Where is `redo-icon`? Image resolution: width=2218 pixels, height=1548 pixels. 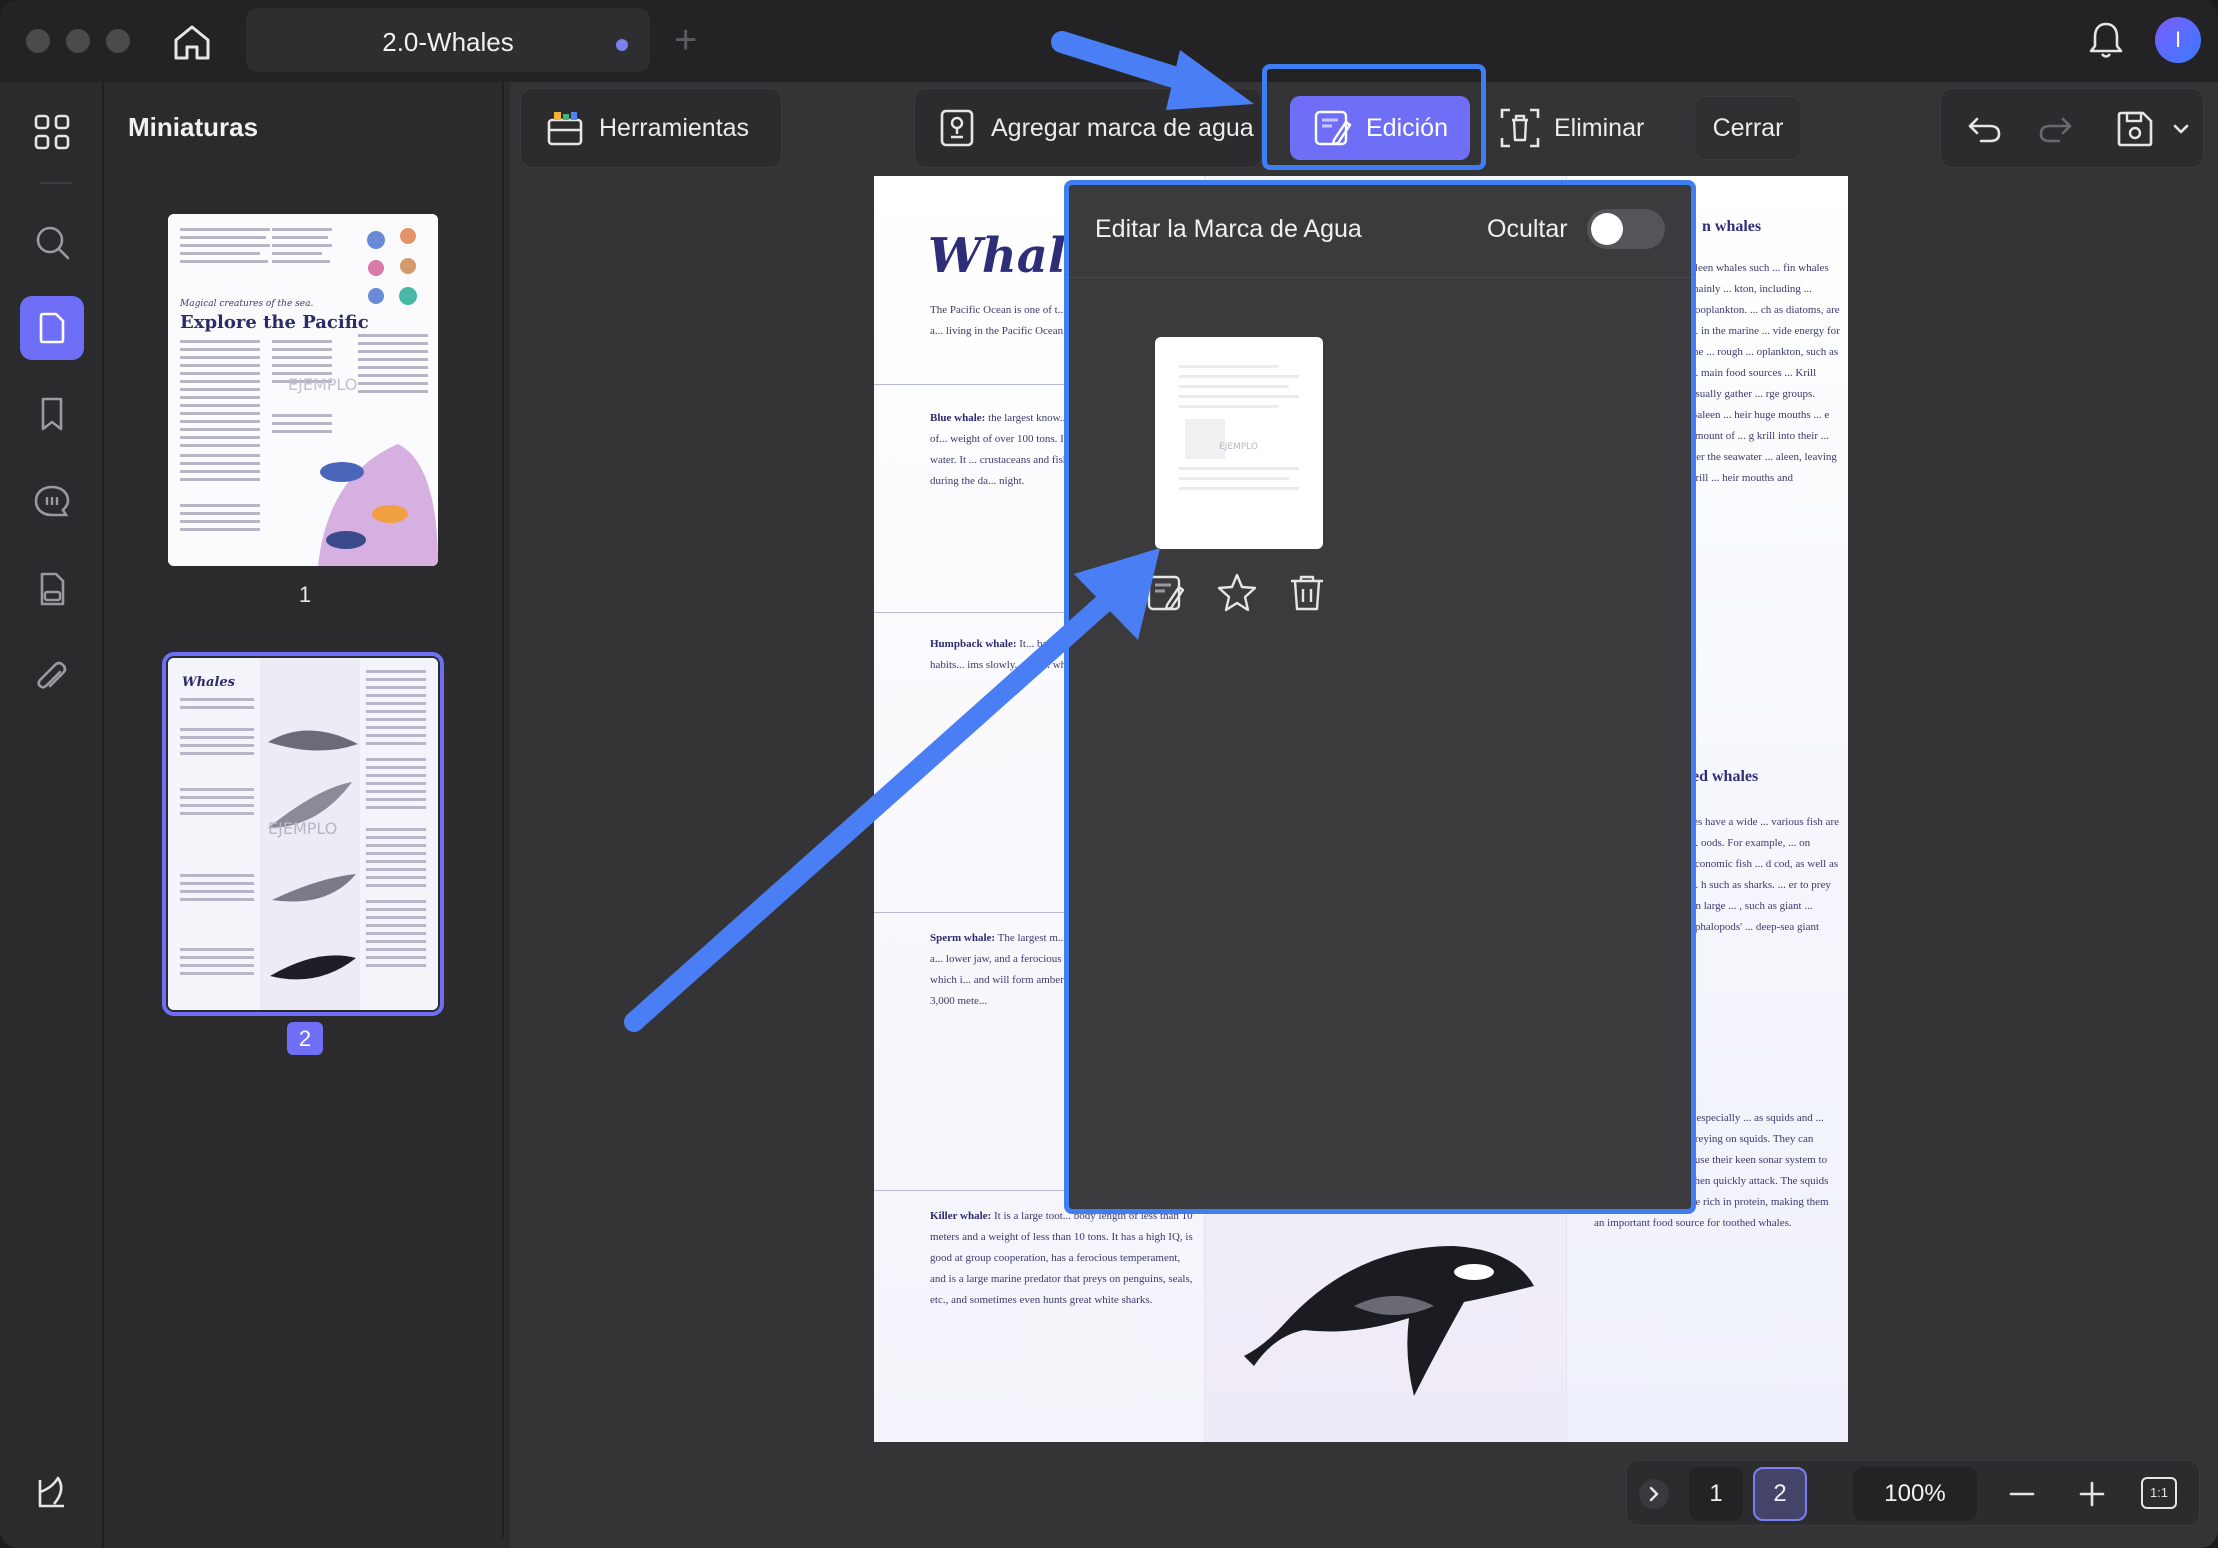
redo-icon is located at coordinates (2055, 130).